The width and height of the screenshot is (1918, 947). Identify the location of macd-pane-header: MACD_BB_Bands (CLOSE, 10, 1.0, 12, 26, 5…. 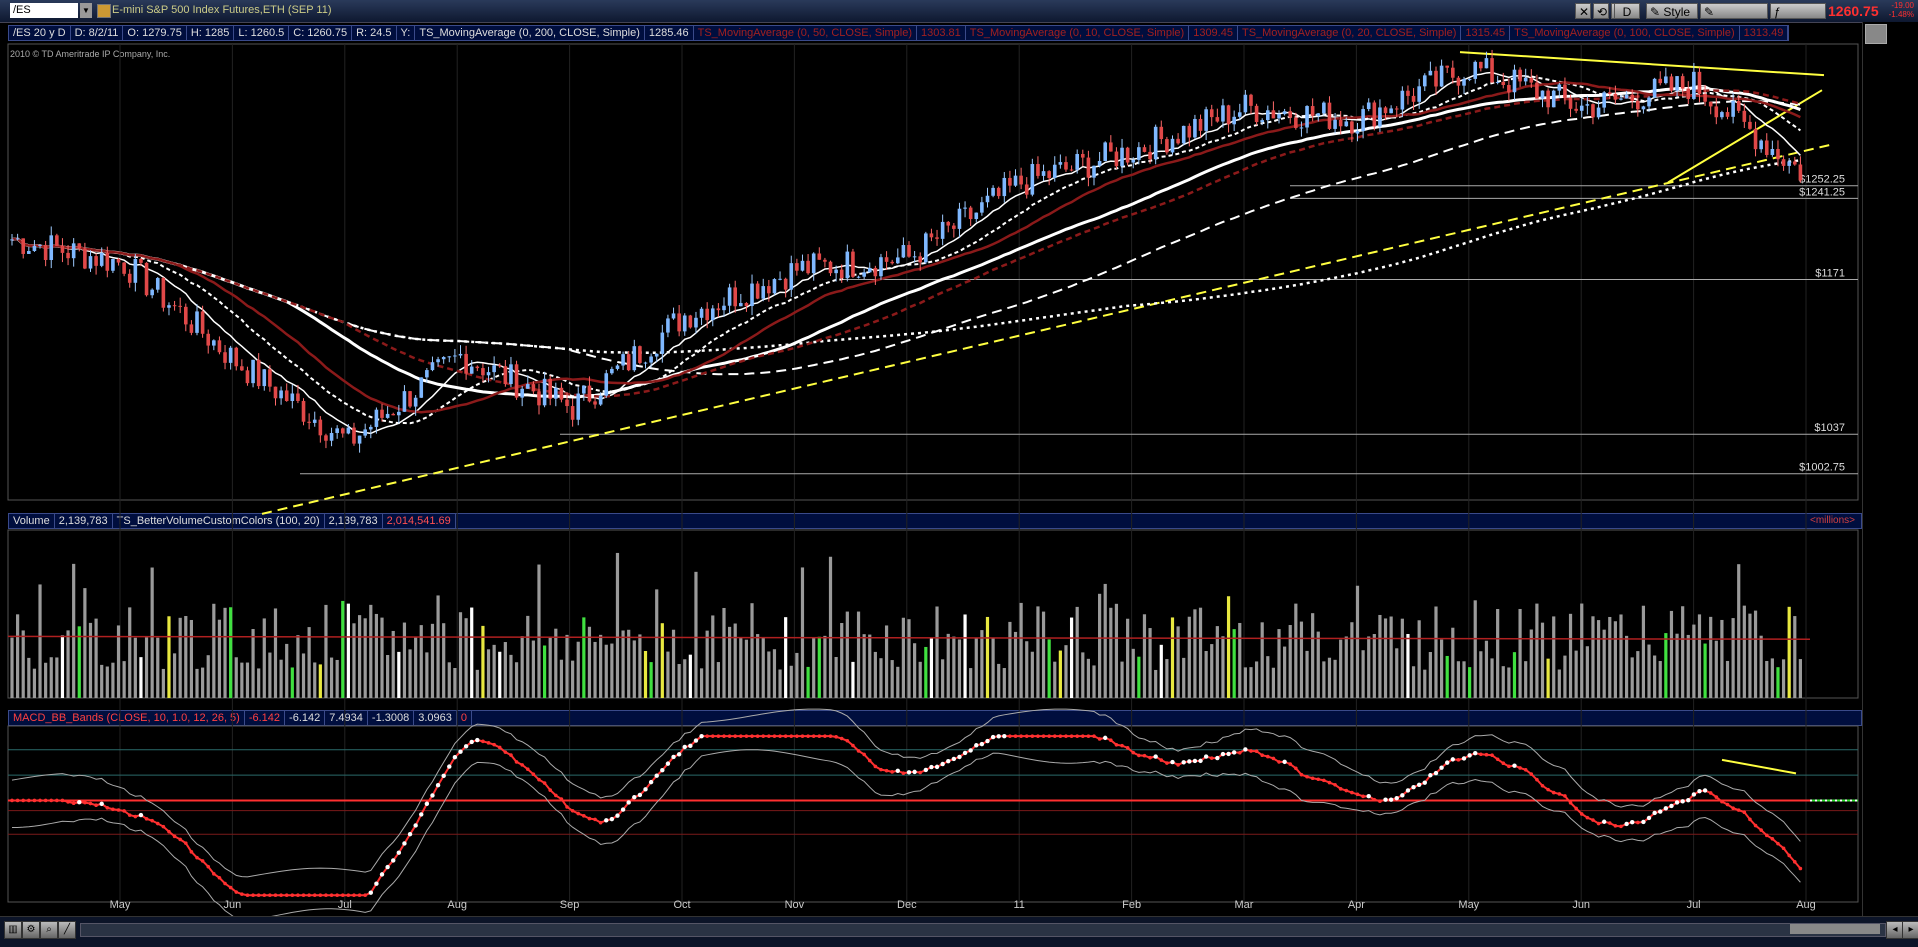
(935, 718).